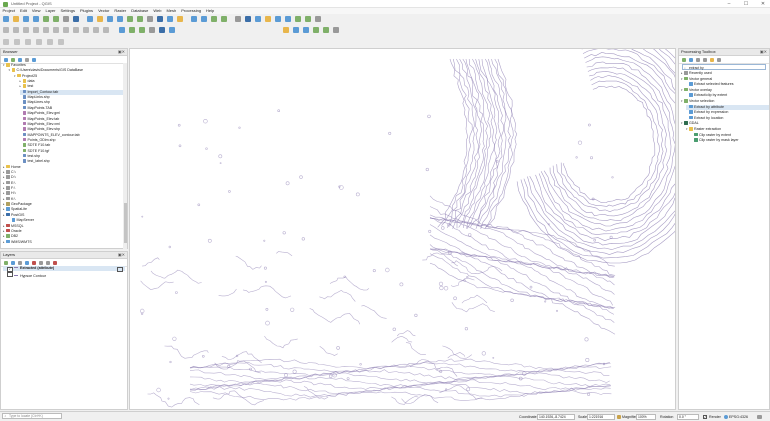 The width and height of the screenshot is (770, 421). What do you see at coordinates (336, 30) in the screenshot?
I see `help-icon` at bounding box center [336, 30].